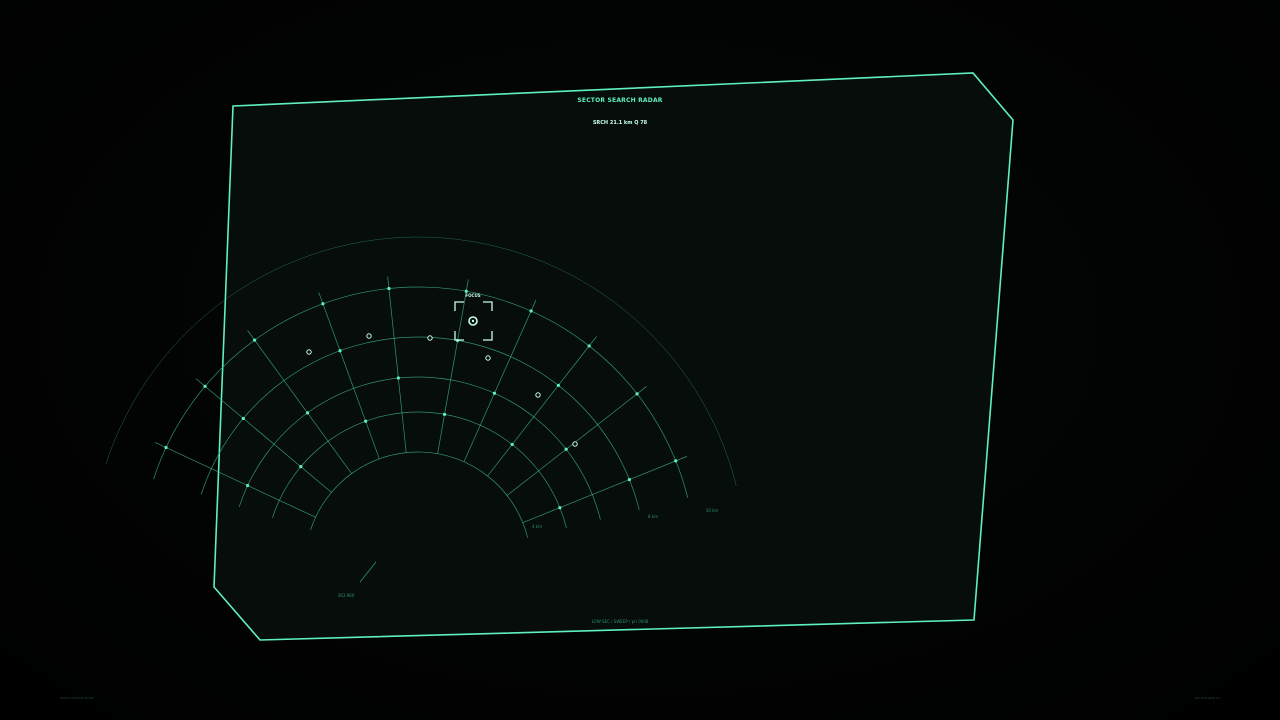  Describe the element at coordinates (472, 295) in the screenshot. I see `focus-label: FOCUS` at that location.